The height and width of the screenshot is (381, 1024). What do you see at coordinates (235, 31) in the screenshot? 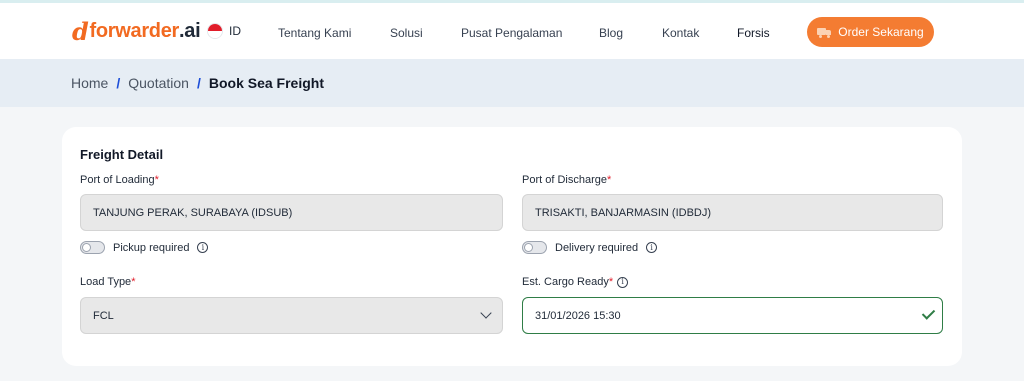
I see `language-code: ID` at bounding box center [235, 31].